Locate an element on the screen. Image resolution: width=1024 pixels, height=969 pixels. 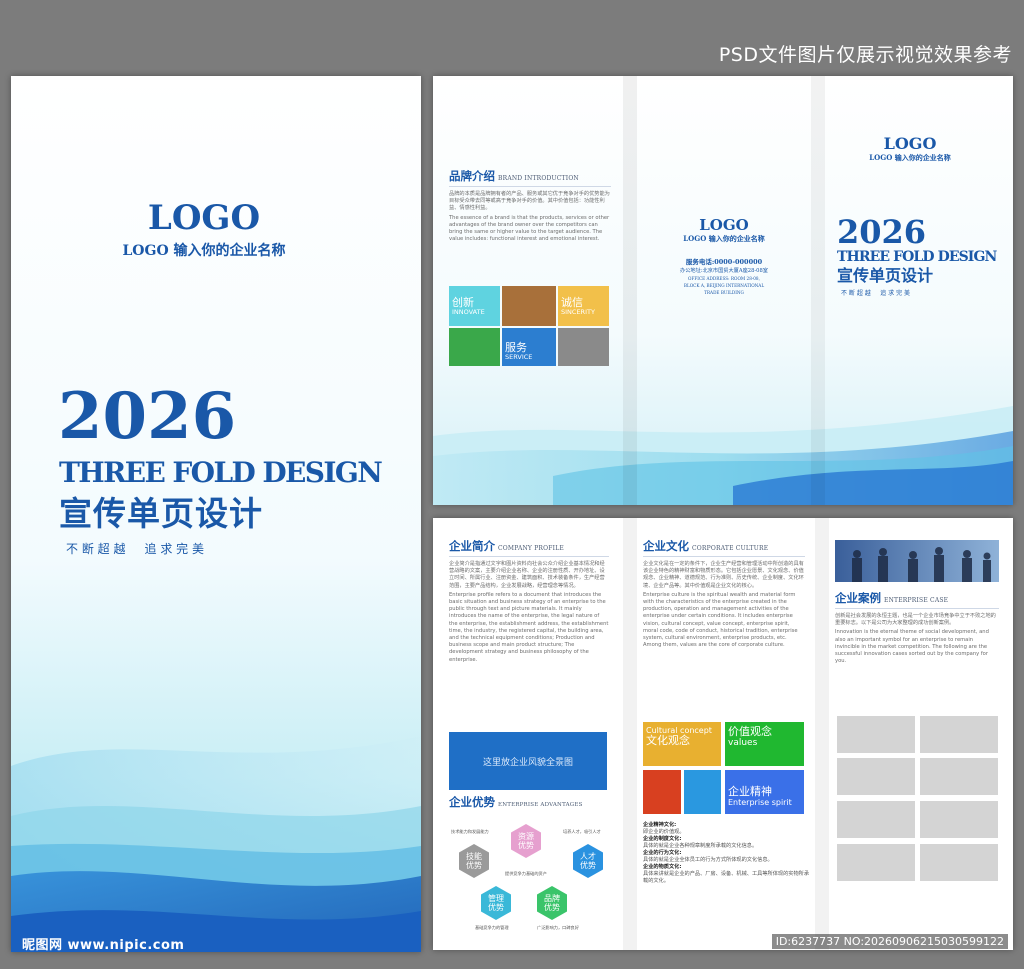
tile-sincerity-en: SINCERITY is located at coordinates (578, 312).